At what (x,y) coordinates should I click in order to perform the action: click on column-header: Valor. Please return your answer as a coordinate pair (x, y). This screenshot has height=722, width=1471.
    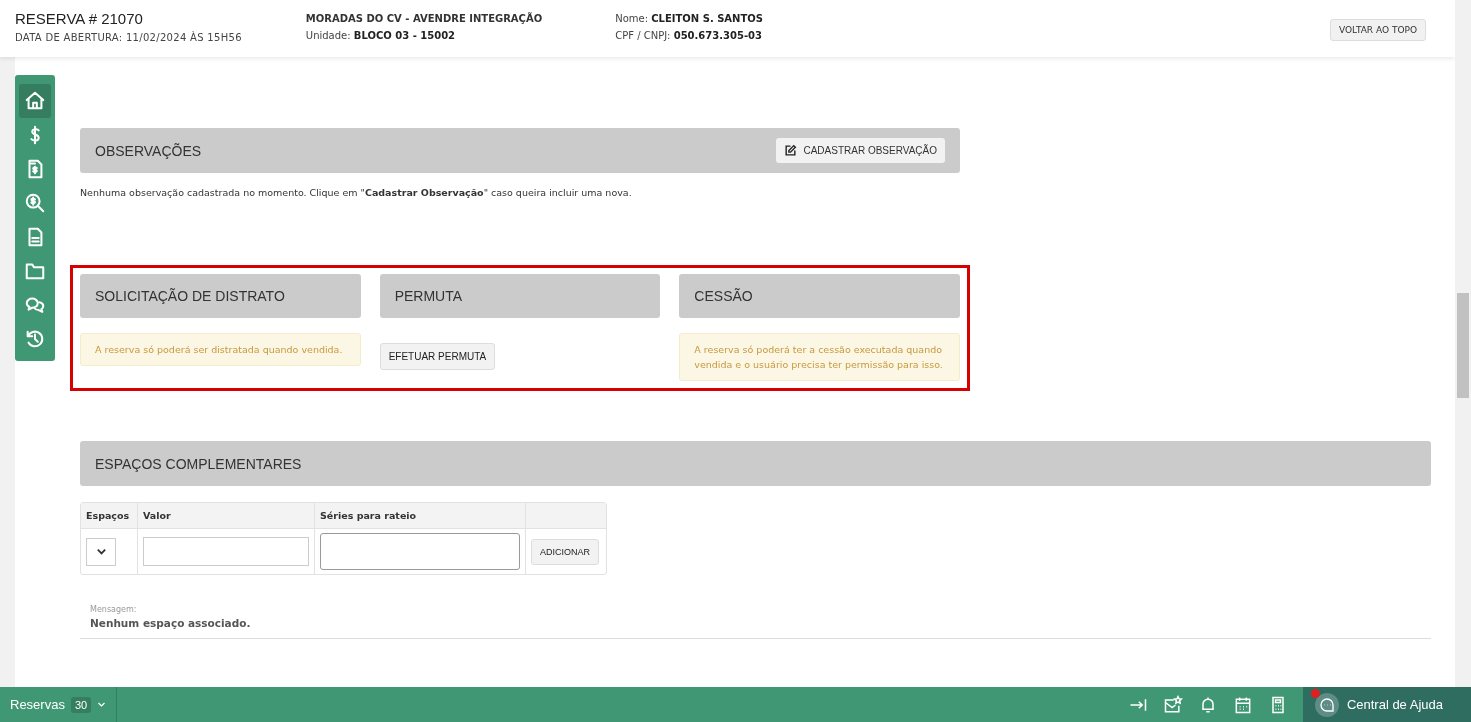
    Looking at the image, I should click on (226, 516).